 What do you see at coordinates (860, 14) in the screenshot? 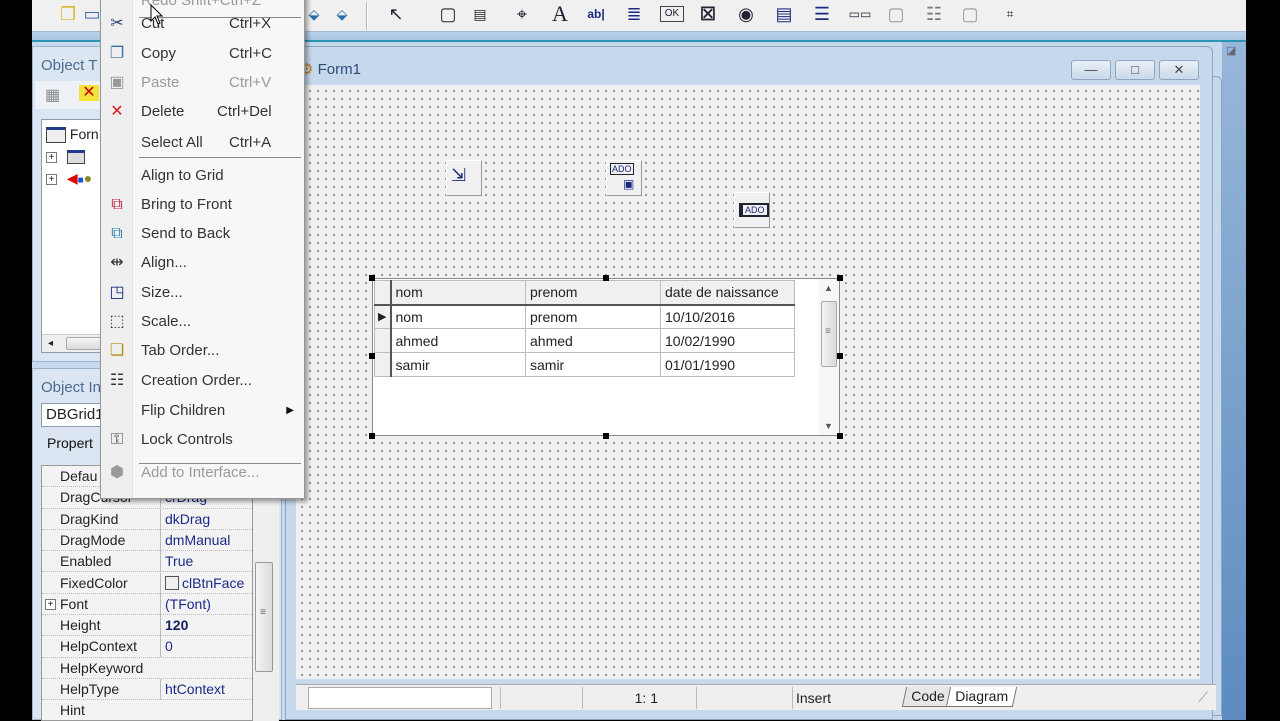
I see `scrollbar-icon: ▭▭` at bounding box center [860, 14].